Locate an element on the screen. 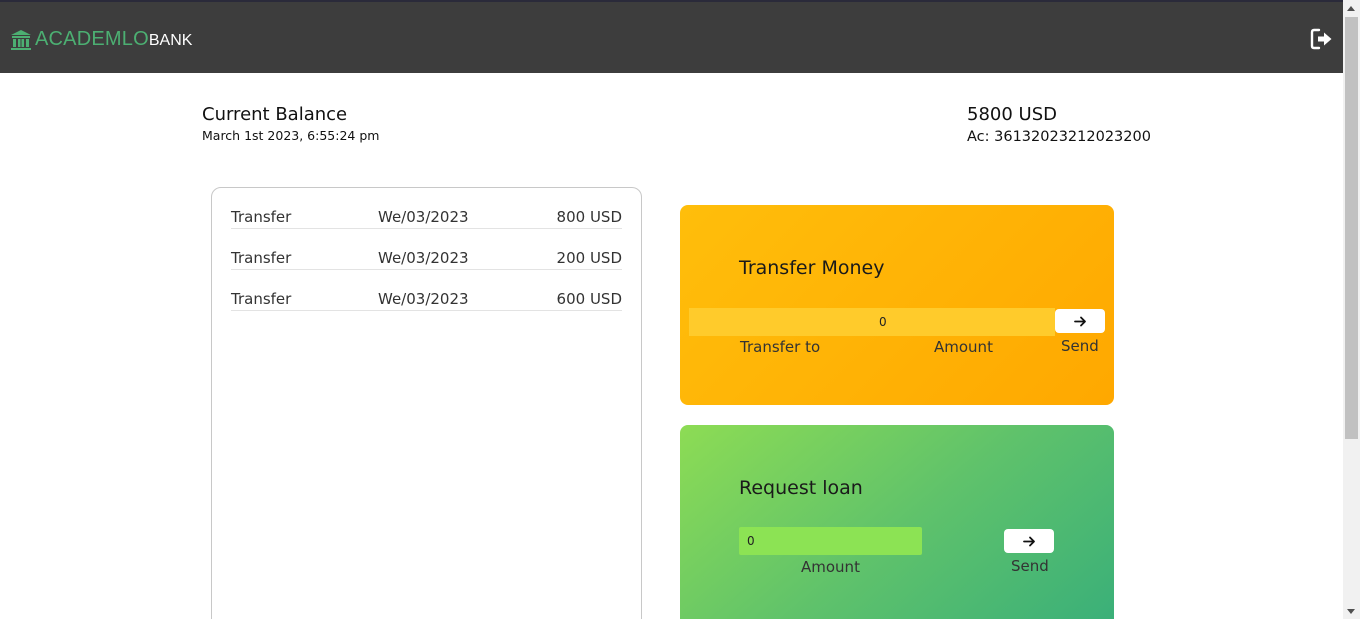 The height and width of the screenshot is (619, 1360). balance-date: March 1st 2023, 6:55:24 pm is located at coordinates (291, 135).